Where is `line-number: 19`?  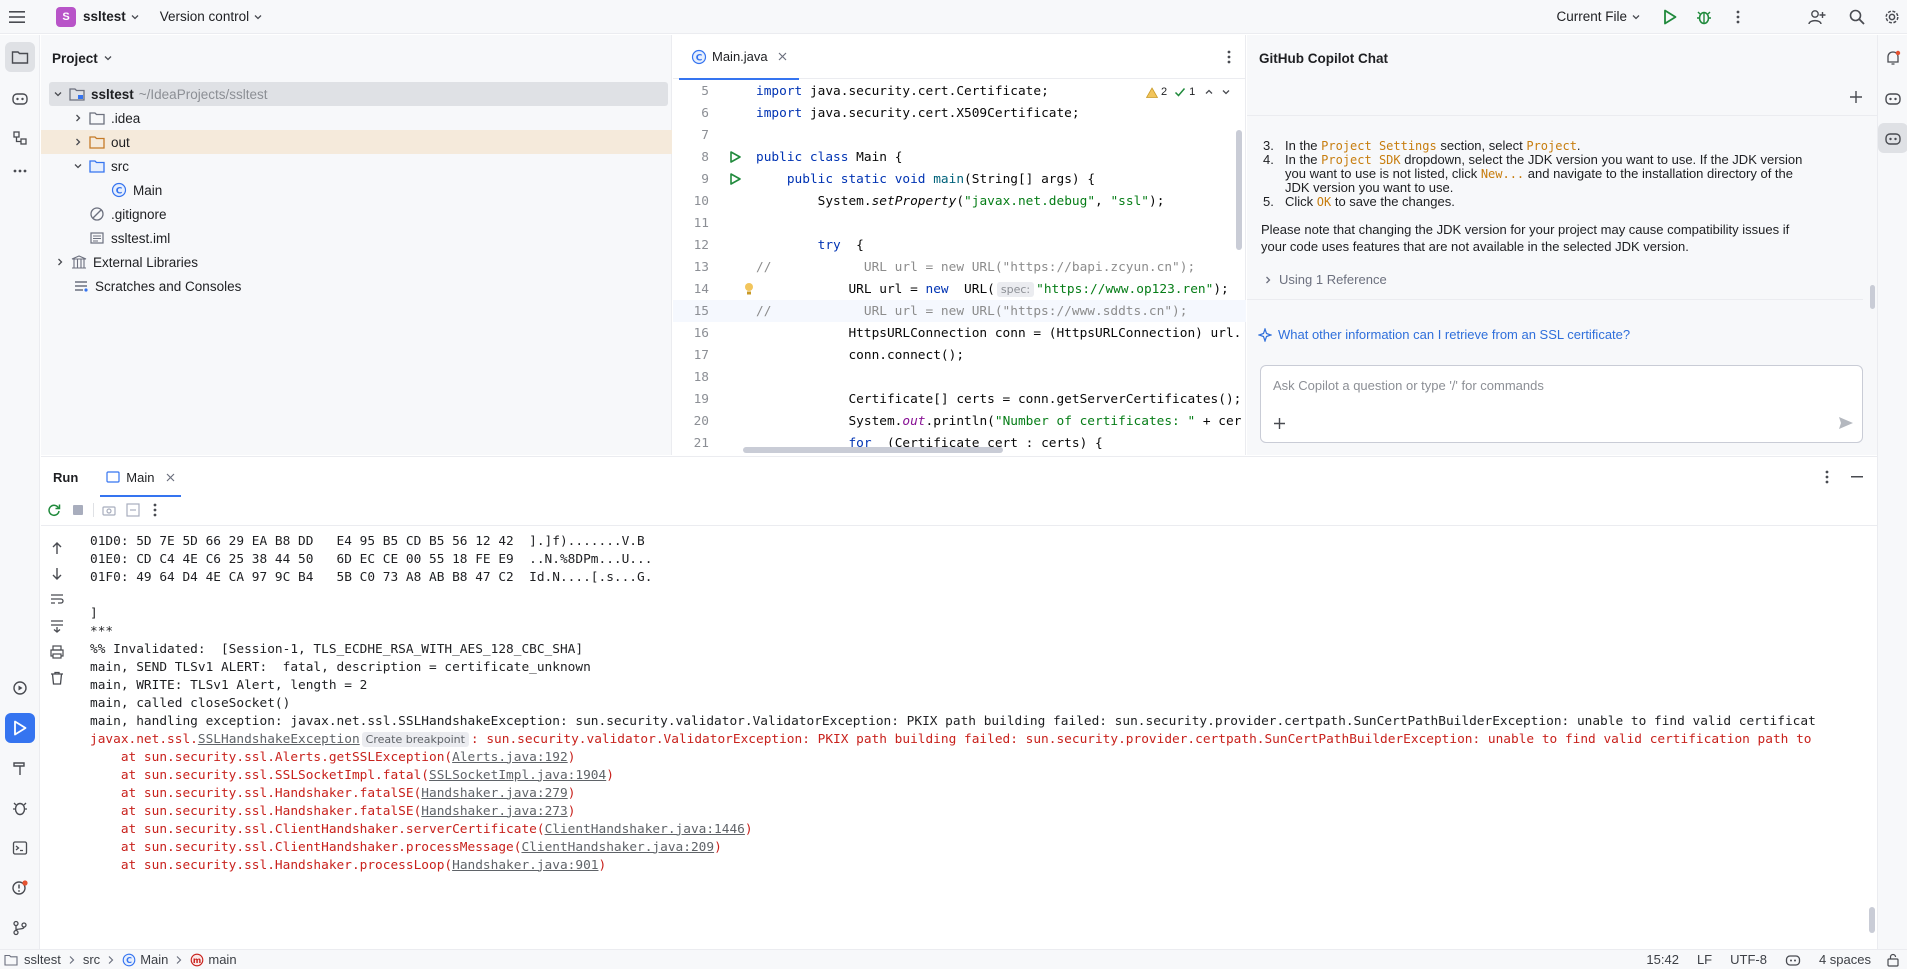 line-number: 19 is located at coordinates (693, 399).